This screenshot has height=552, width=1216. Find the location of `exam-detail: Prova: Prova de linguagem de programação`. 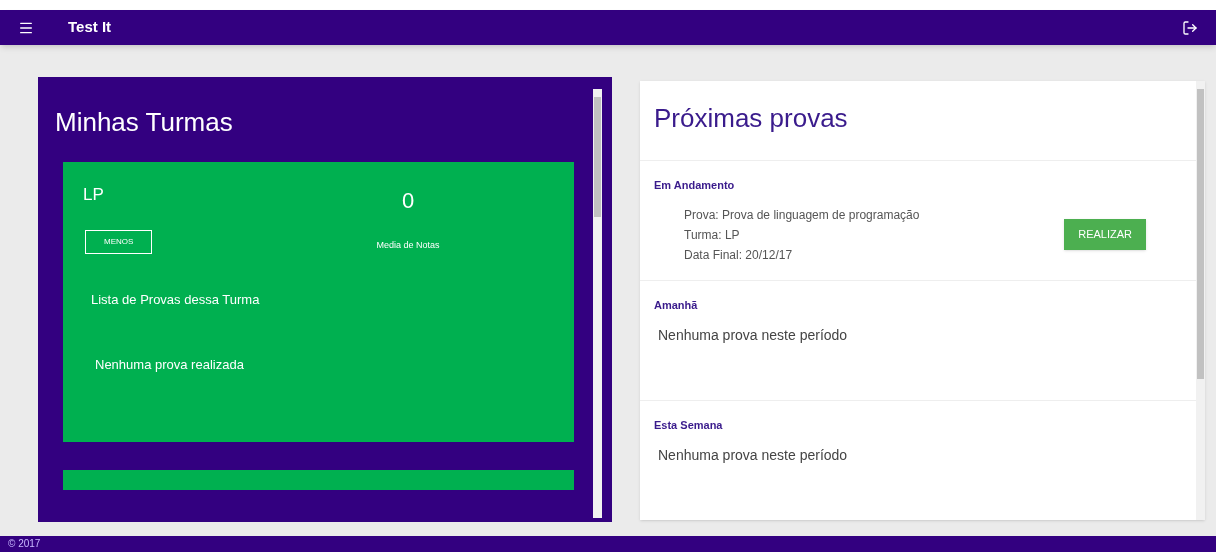

exam-detail: Prova: Prova de linguagem de programação is located at coordinates (802, 215).